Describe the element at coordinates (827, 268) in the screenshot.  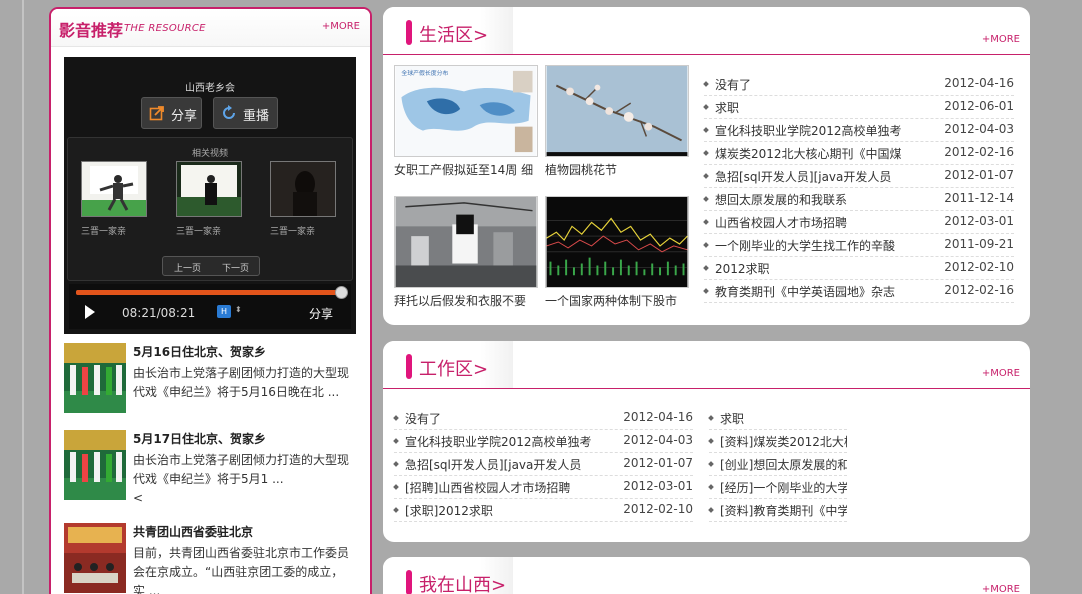
I see `list-item-title: 2012求职` at that location.